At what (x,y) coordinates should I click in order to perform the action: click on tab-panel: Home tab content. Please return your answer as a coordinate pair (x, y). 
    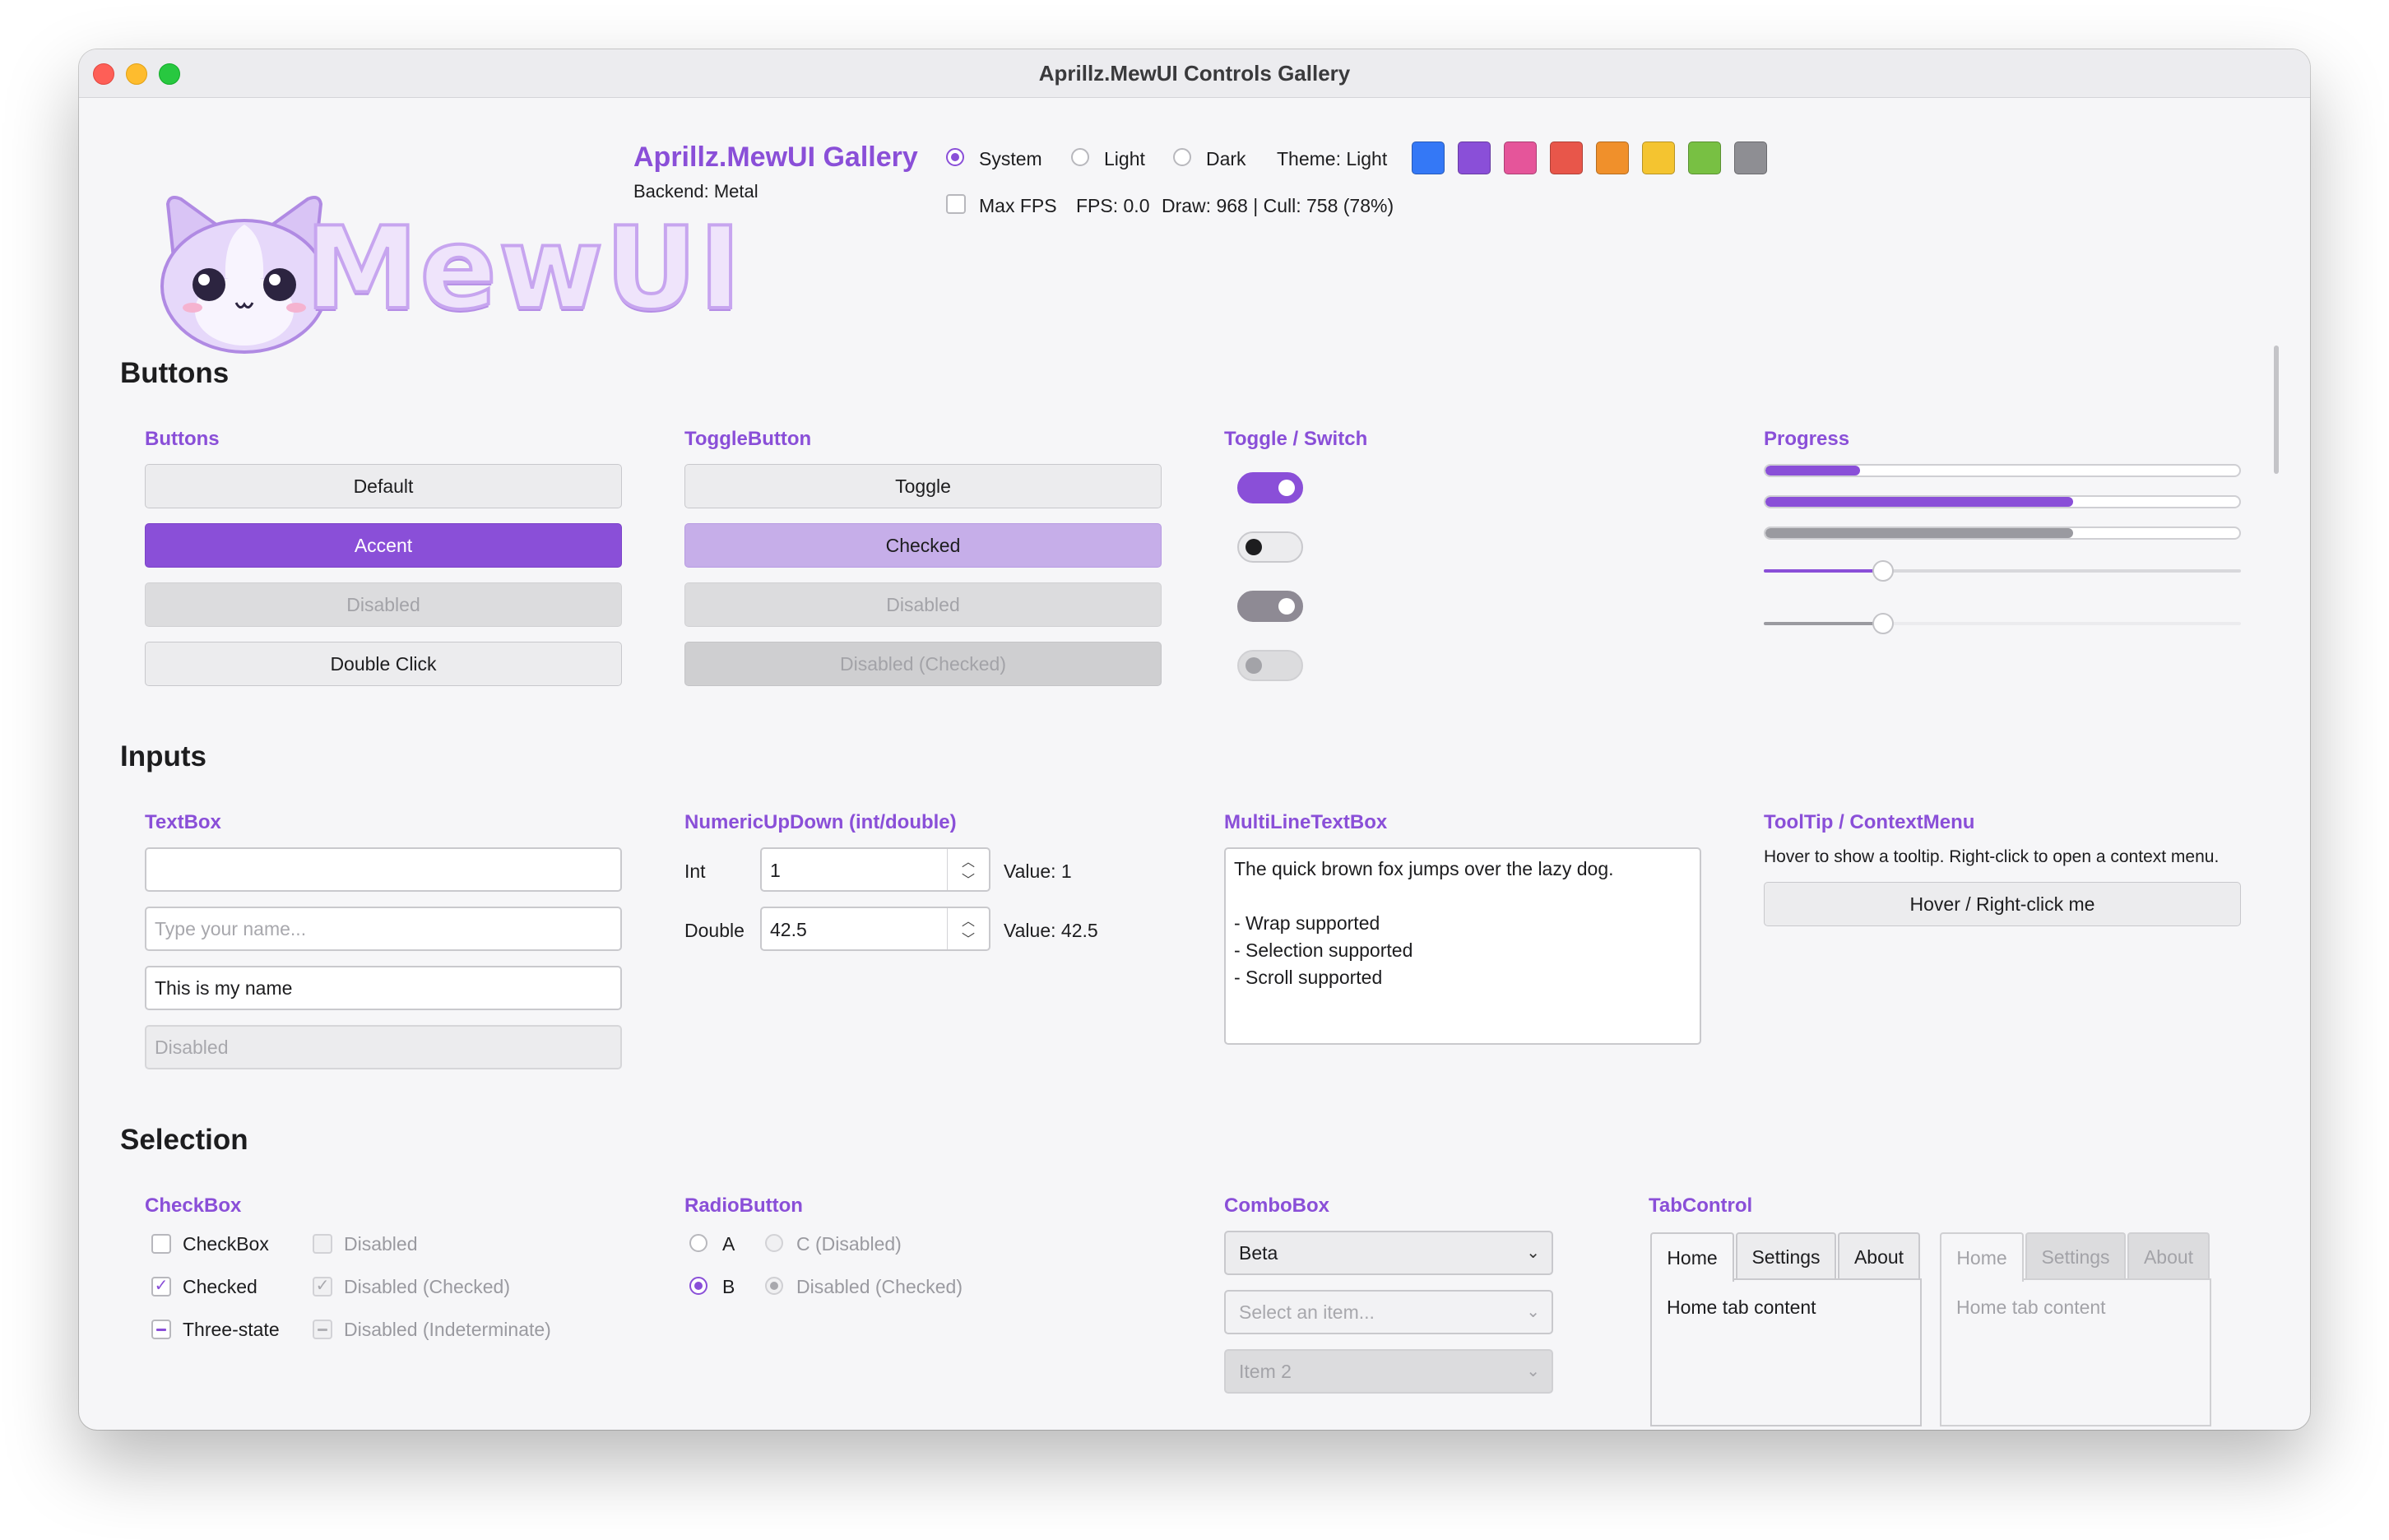
    Looking at the image, I should click on (1786, 1352).